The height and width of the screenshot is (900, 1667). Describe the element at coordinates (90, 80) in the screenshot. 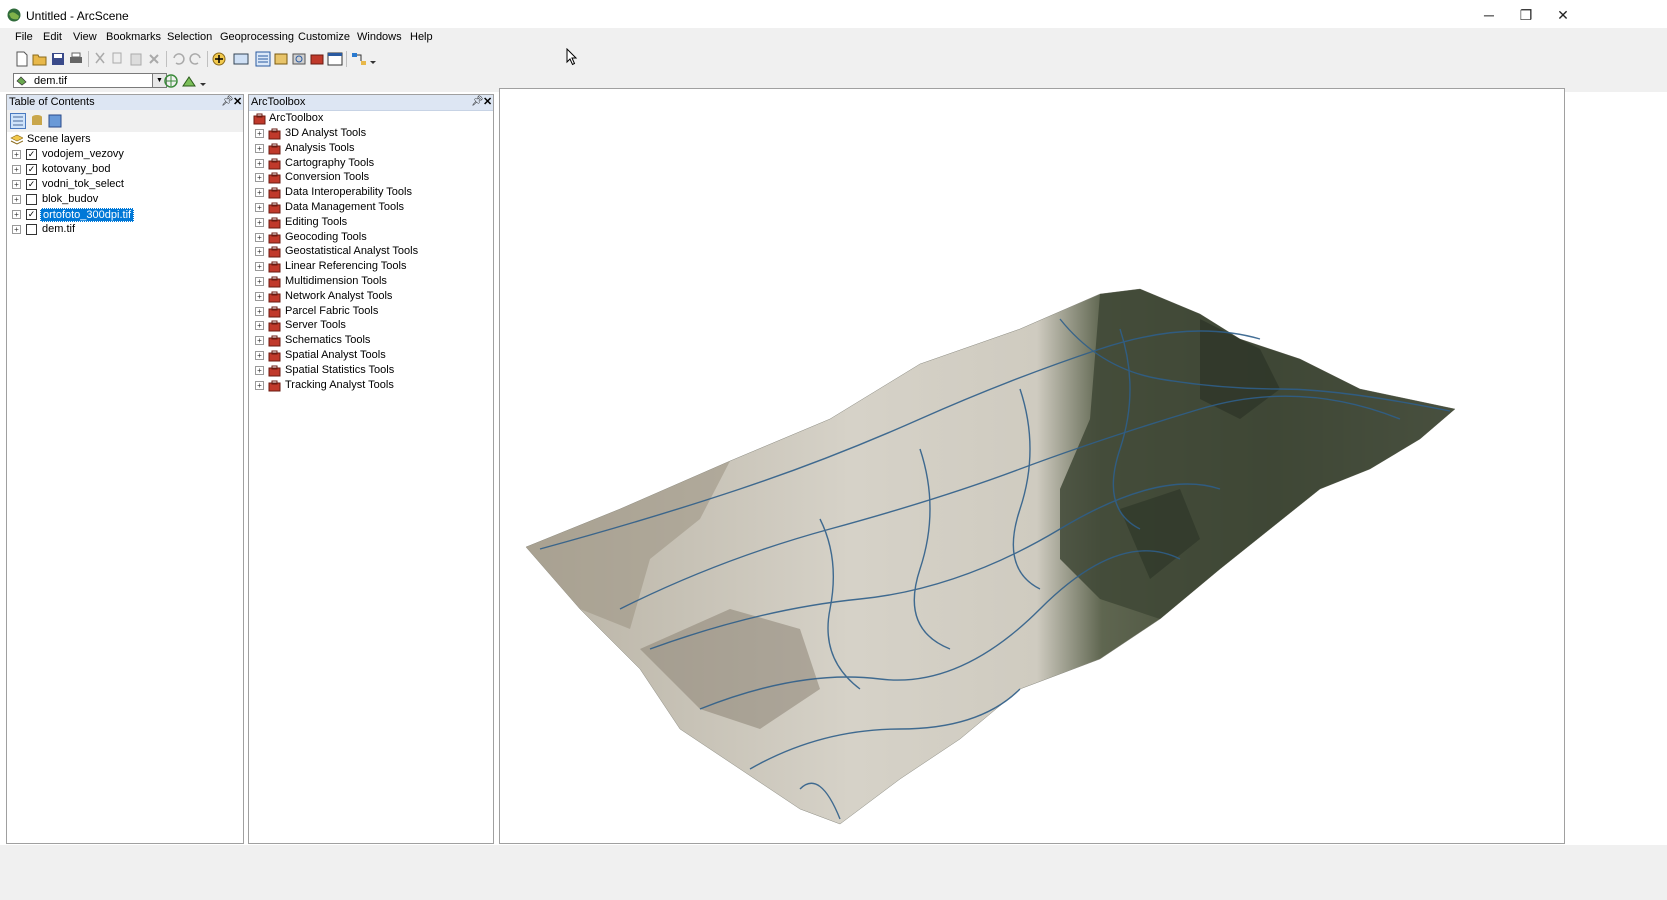

I see `layer-select-dropdown: dem.tif ▼` at that location.